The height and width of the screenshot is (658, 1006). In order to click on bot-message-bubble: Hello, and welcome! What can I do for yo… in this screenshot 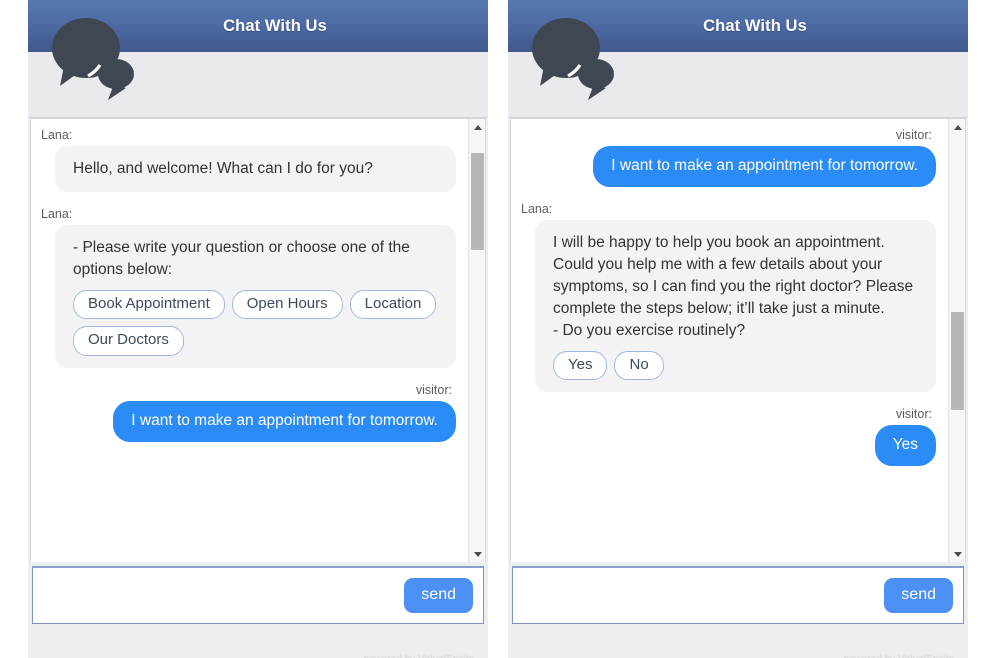, I will do `click(255, 168)`.